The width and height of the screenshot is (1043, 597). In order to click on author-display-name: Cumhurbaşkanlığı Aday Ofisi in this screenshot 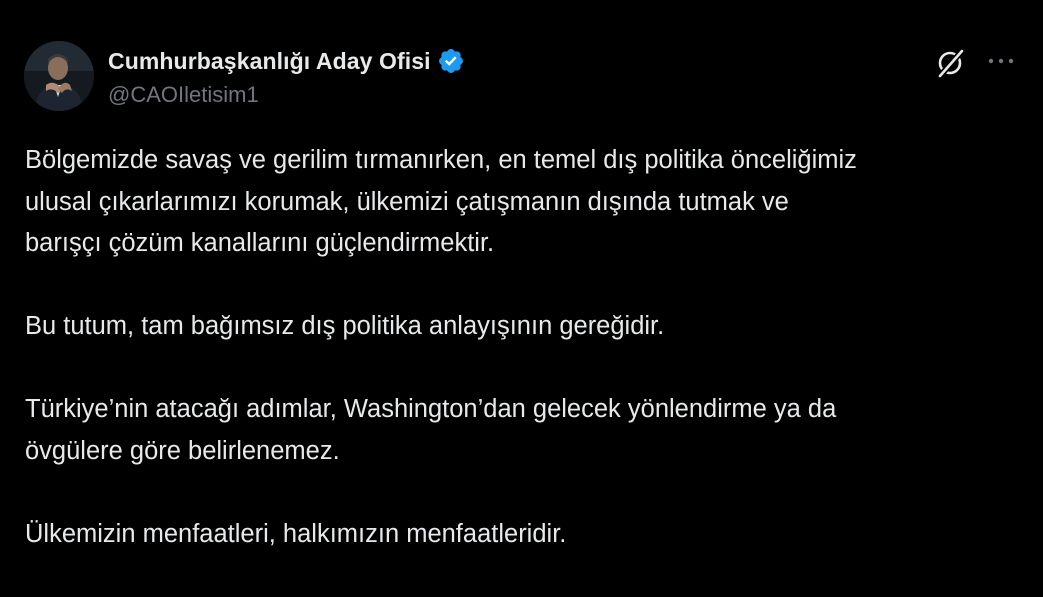, I will do `click(269, 61)`.